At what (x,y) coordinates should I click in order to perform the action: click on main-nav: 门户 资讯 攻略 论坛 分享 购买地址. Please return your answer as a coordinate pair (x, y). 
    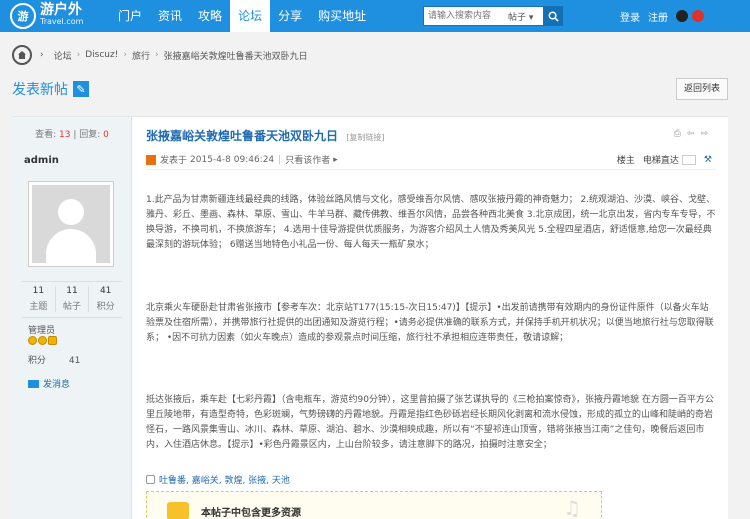
    Looking at the image, I should click on (242, 16).